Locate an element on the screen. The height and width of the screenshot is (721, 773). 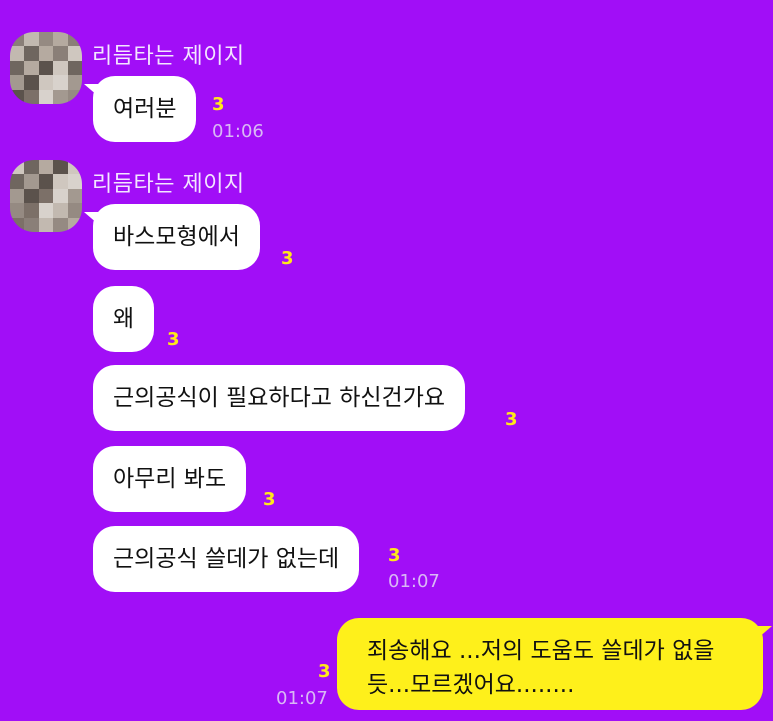
message-timestamp: 01:06 is located at coordinates (238, 131).